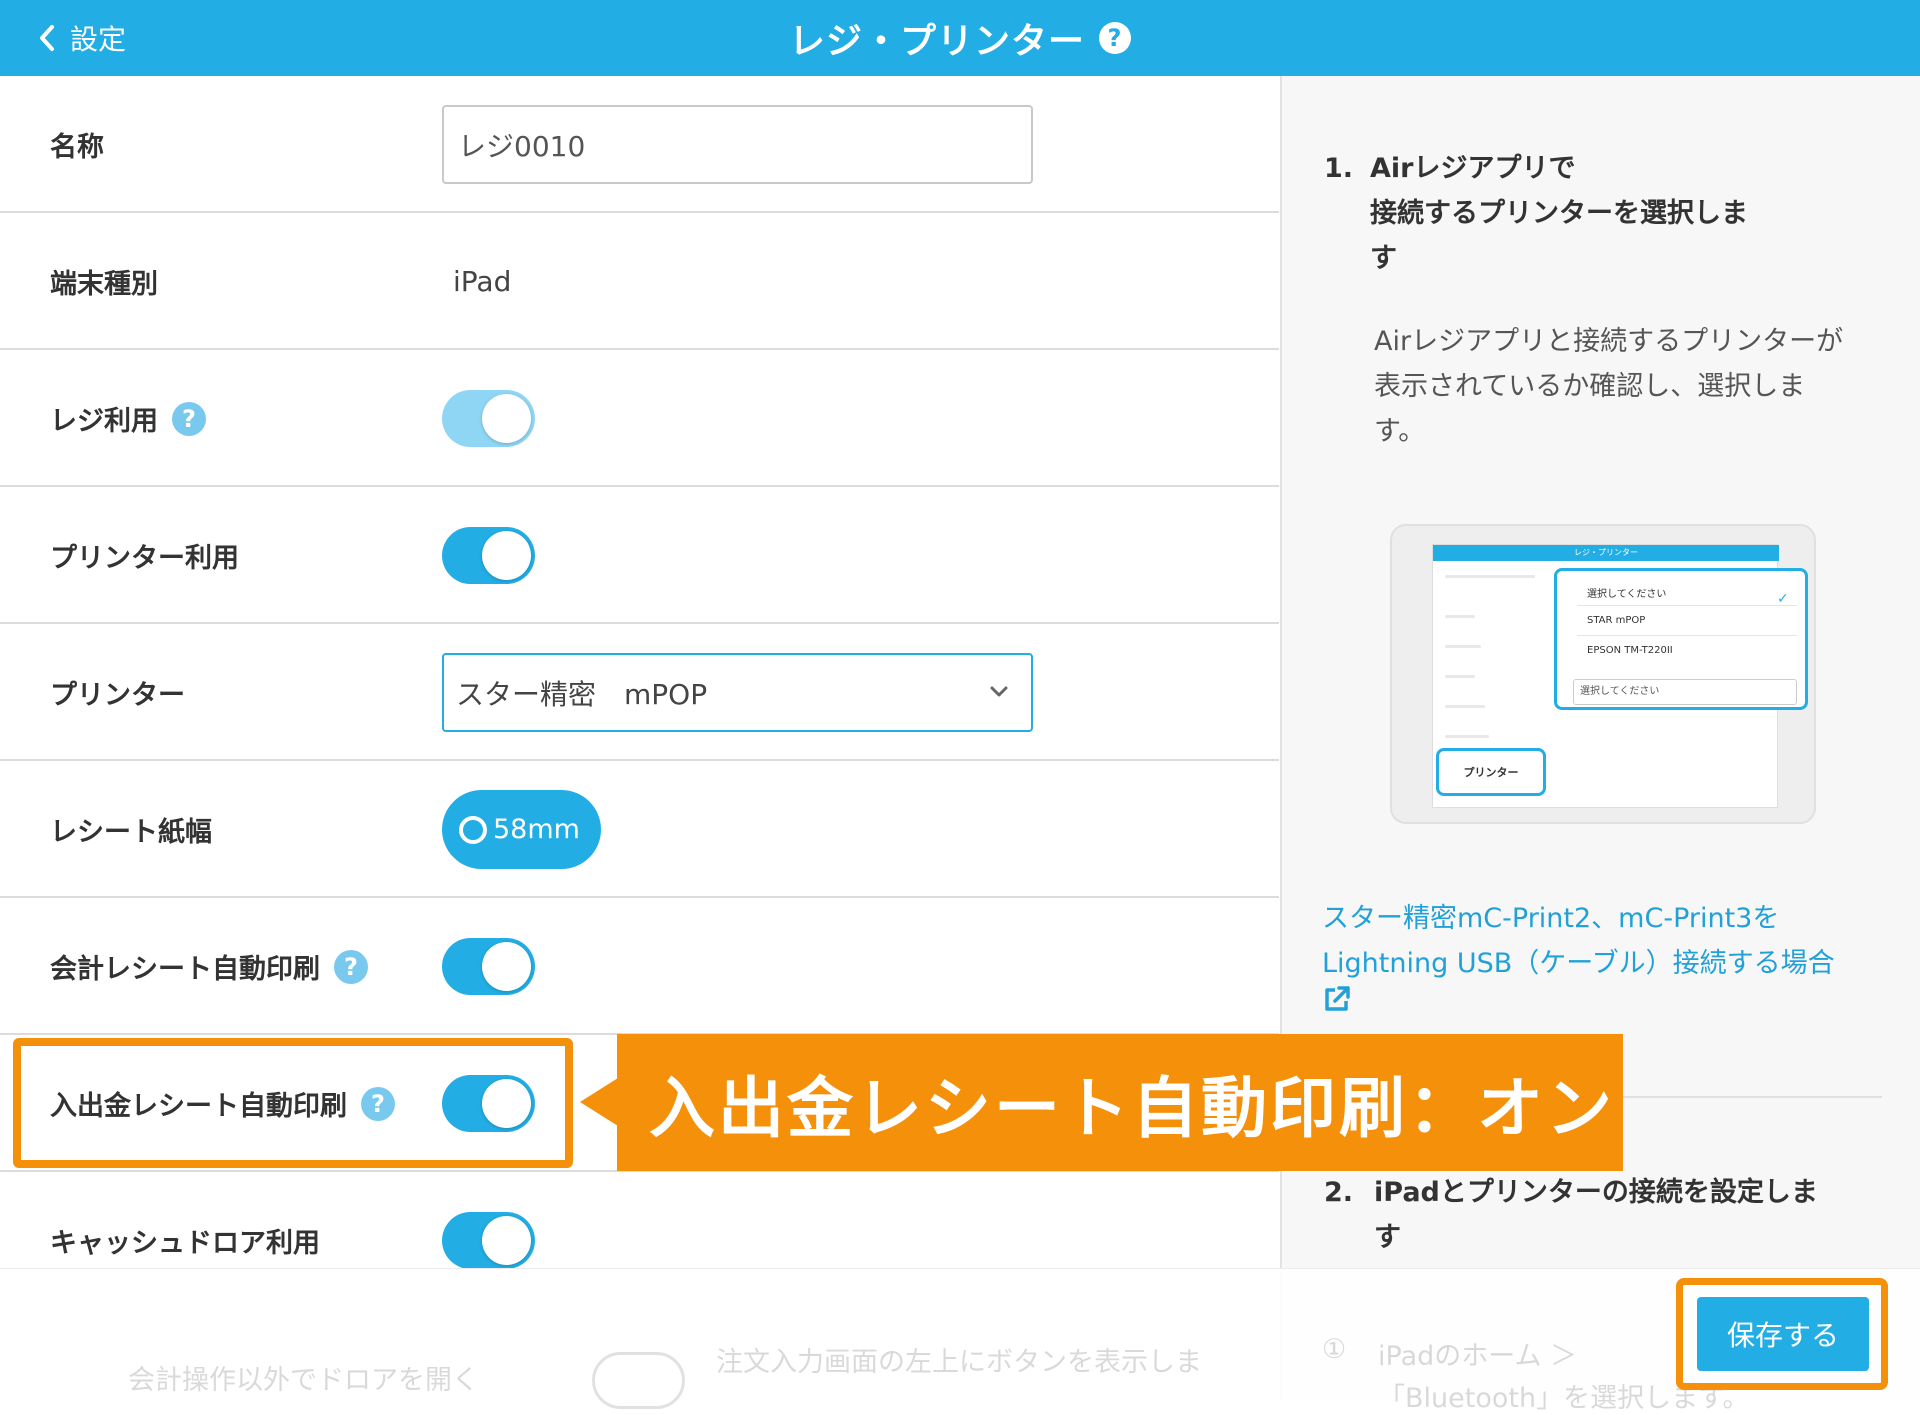 The width and height of the screenshot is (1920, 1415). What do you see at coordinates (1120, 1102) in the screenshot?
I see `callout-banner: 入出金レシート自動印刷：オン` at bounding box center [1120, 1102].